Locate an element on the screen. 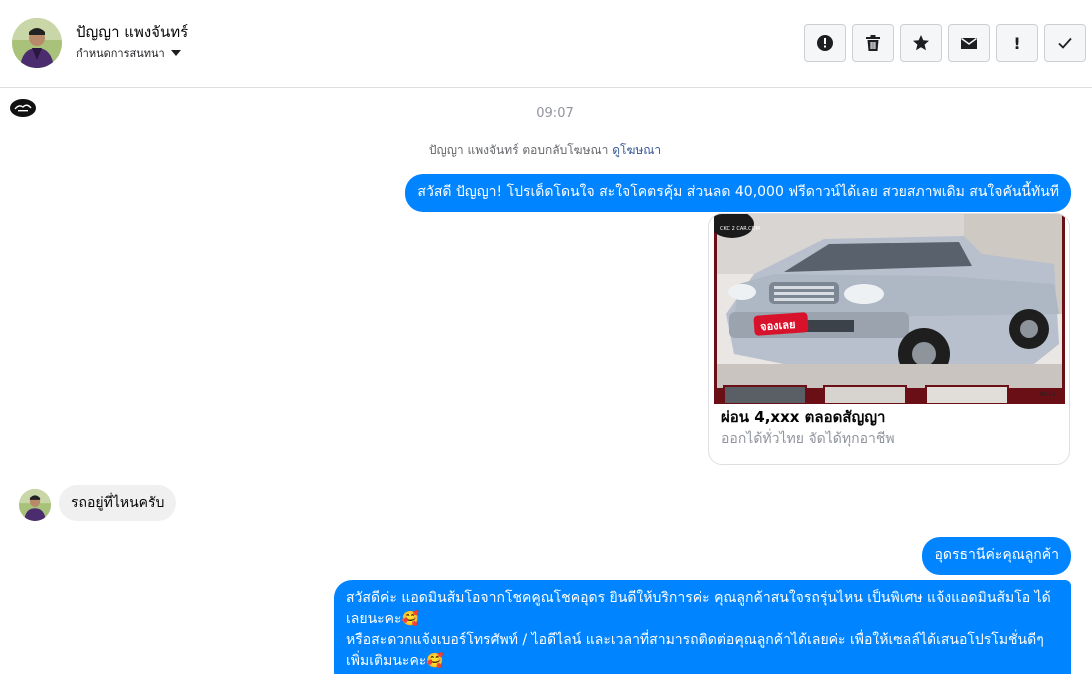 This screenshot has height=674, width=1092. view-ad-link: ดูโฆษณา is located at coordinates (636, 150).